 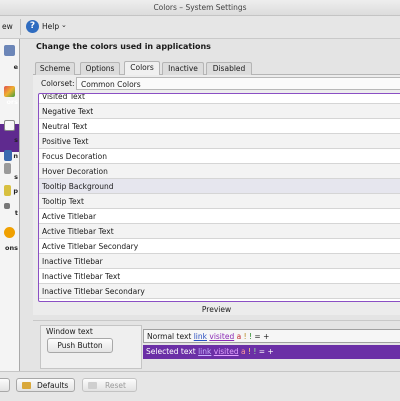 I want to click on notifications-icon, so click(x=9, y=232).